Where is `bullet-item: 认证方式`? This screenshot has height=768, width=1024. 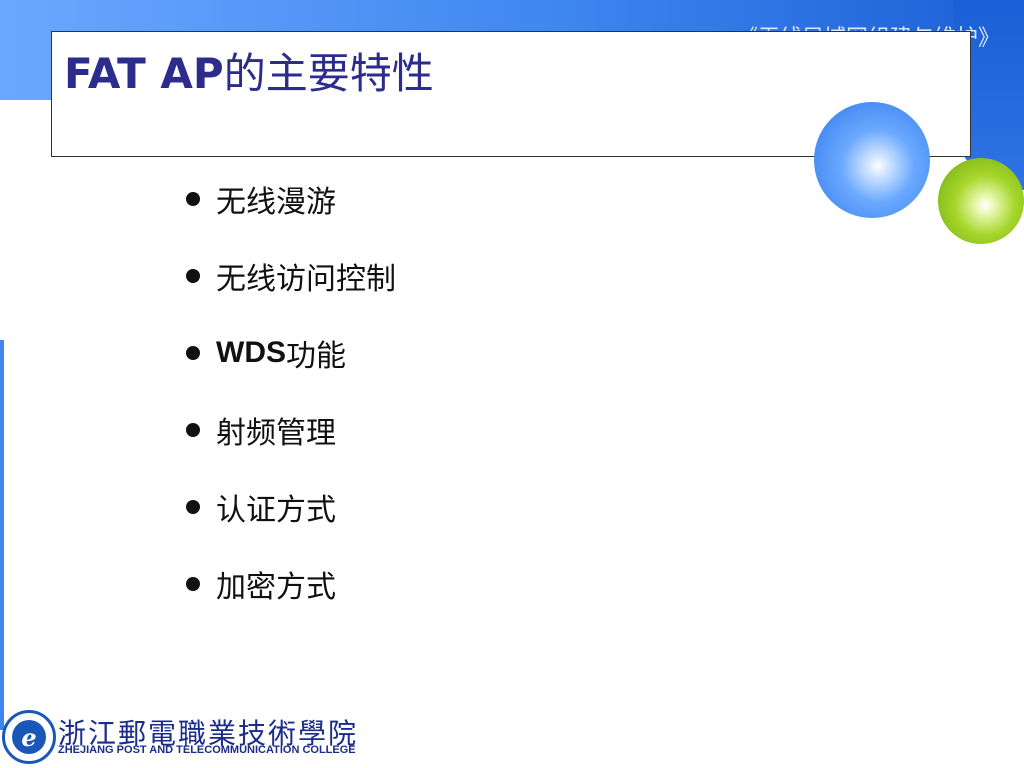
bullet-item: 认证方式 is located at coordinates (291, 506).